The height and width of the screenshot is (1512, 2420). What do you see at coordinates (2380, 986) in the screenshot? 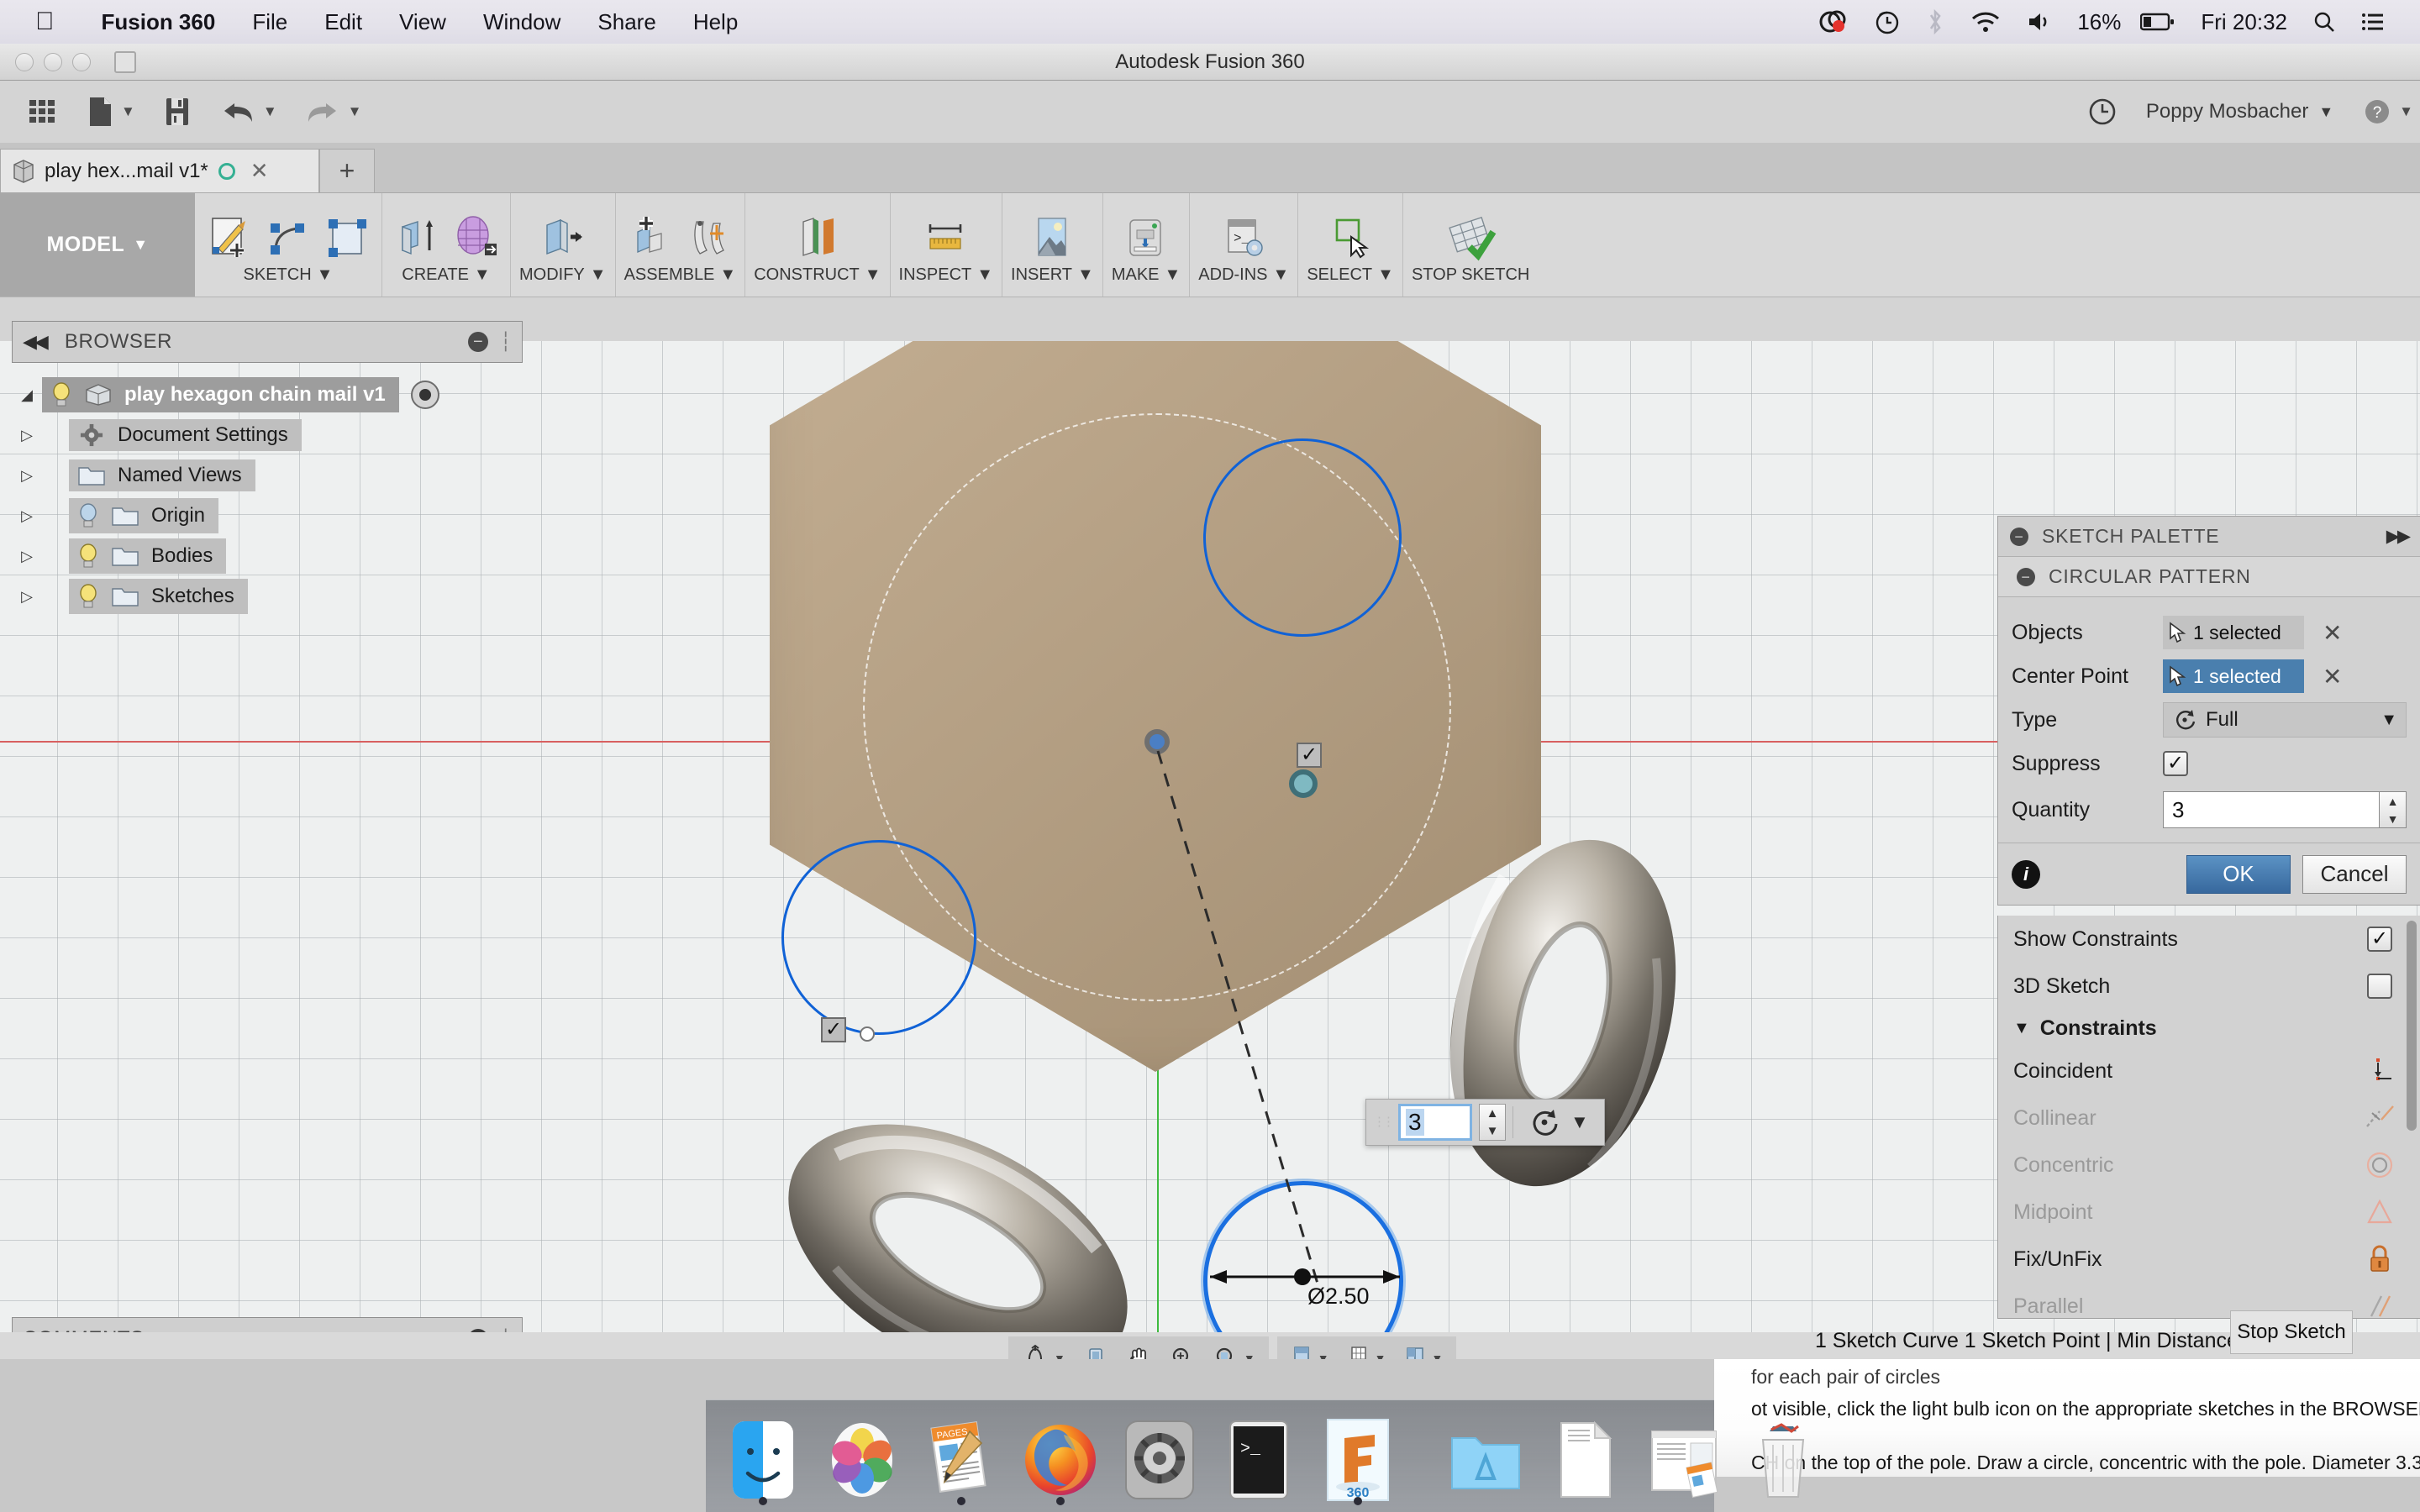
I see `3d-sketch-checkbox` at bounding box center [2380, 986].